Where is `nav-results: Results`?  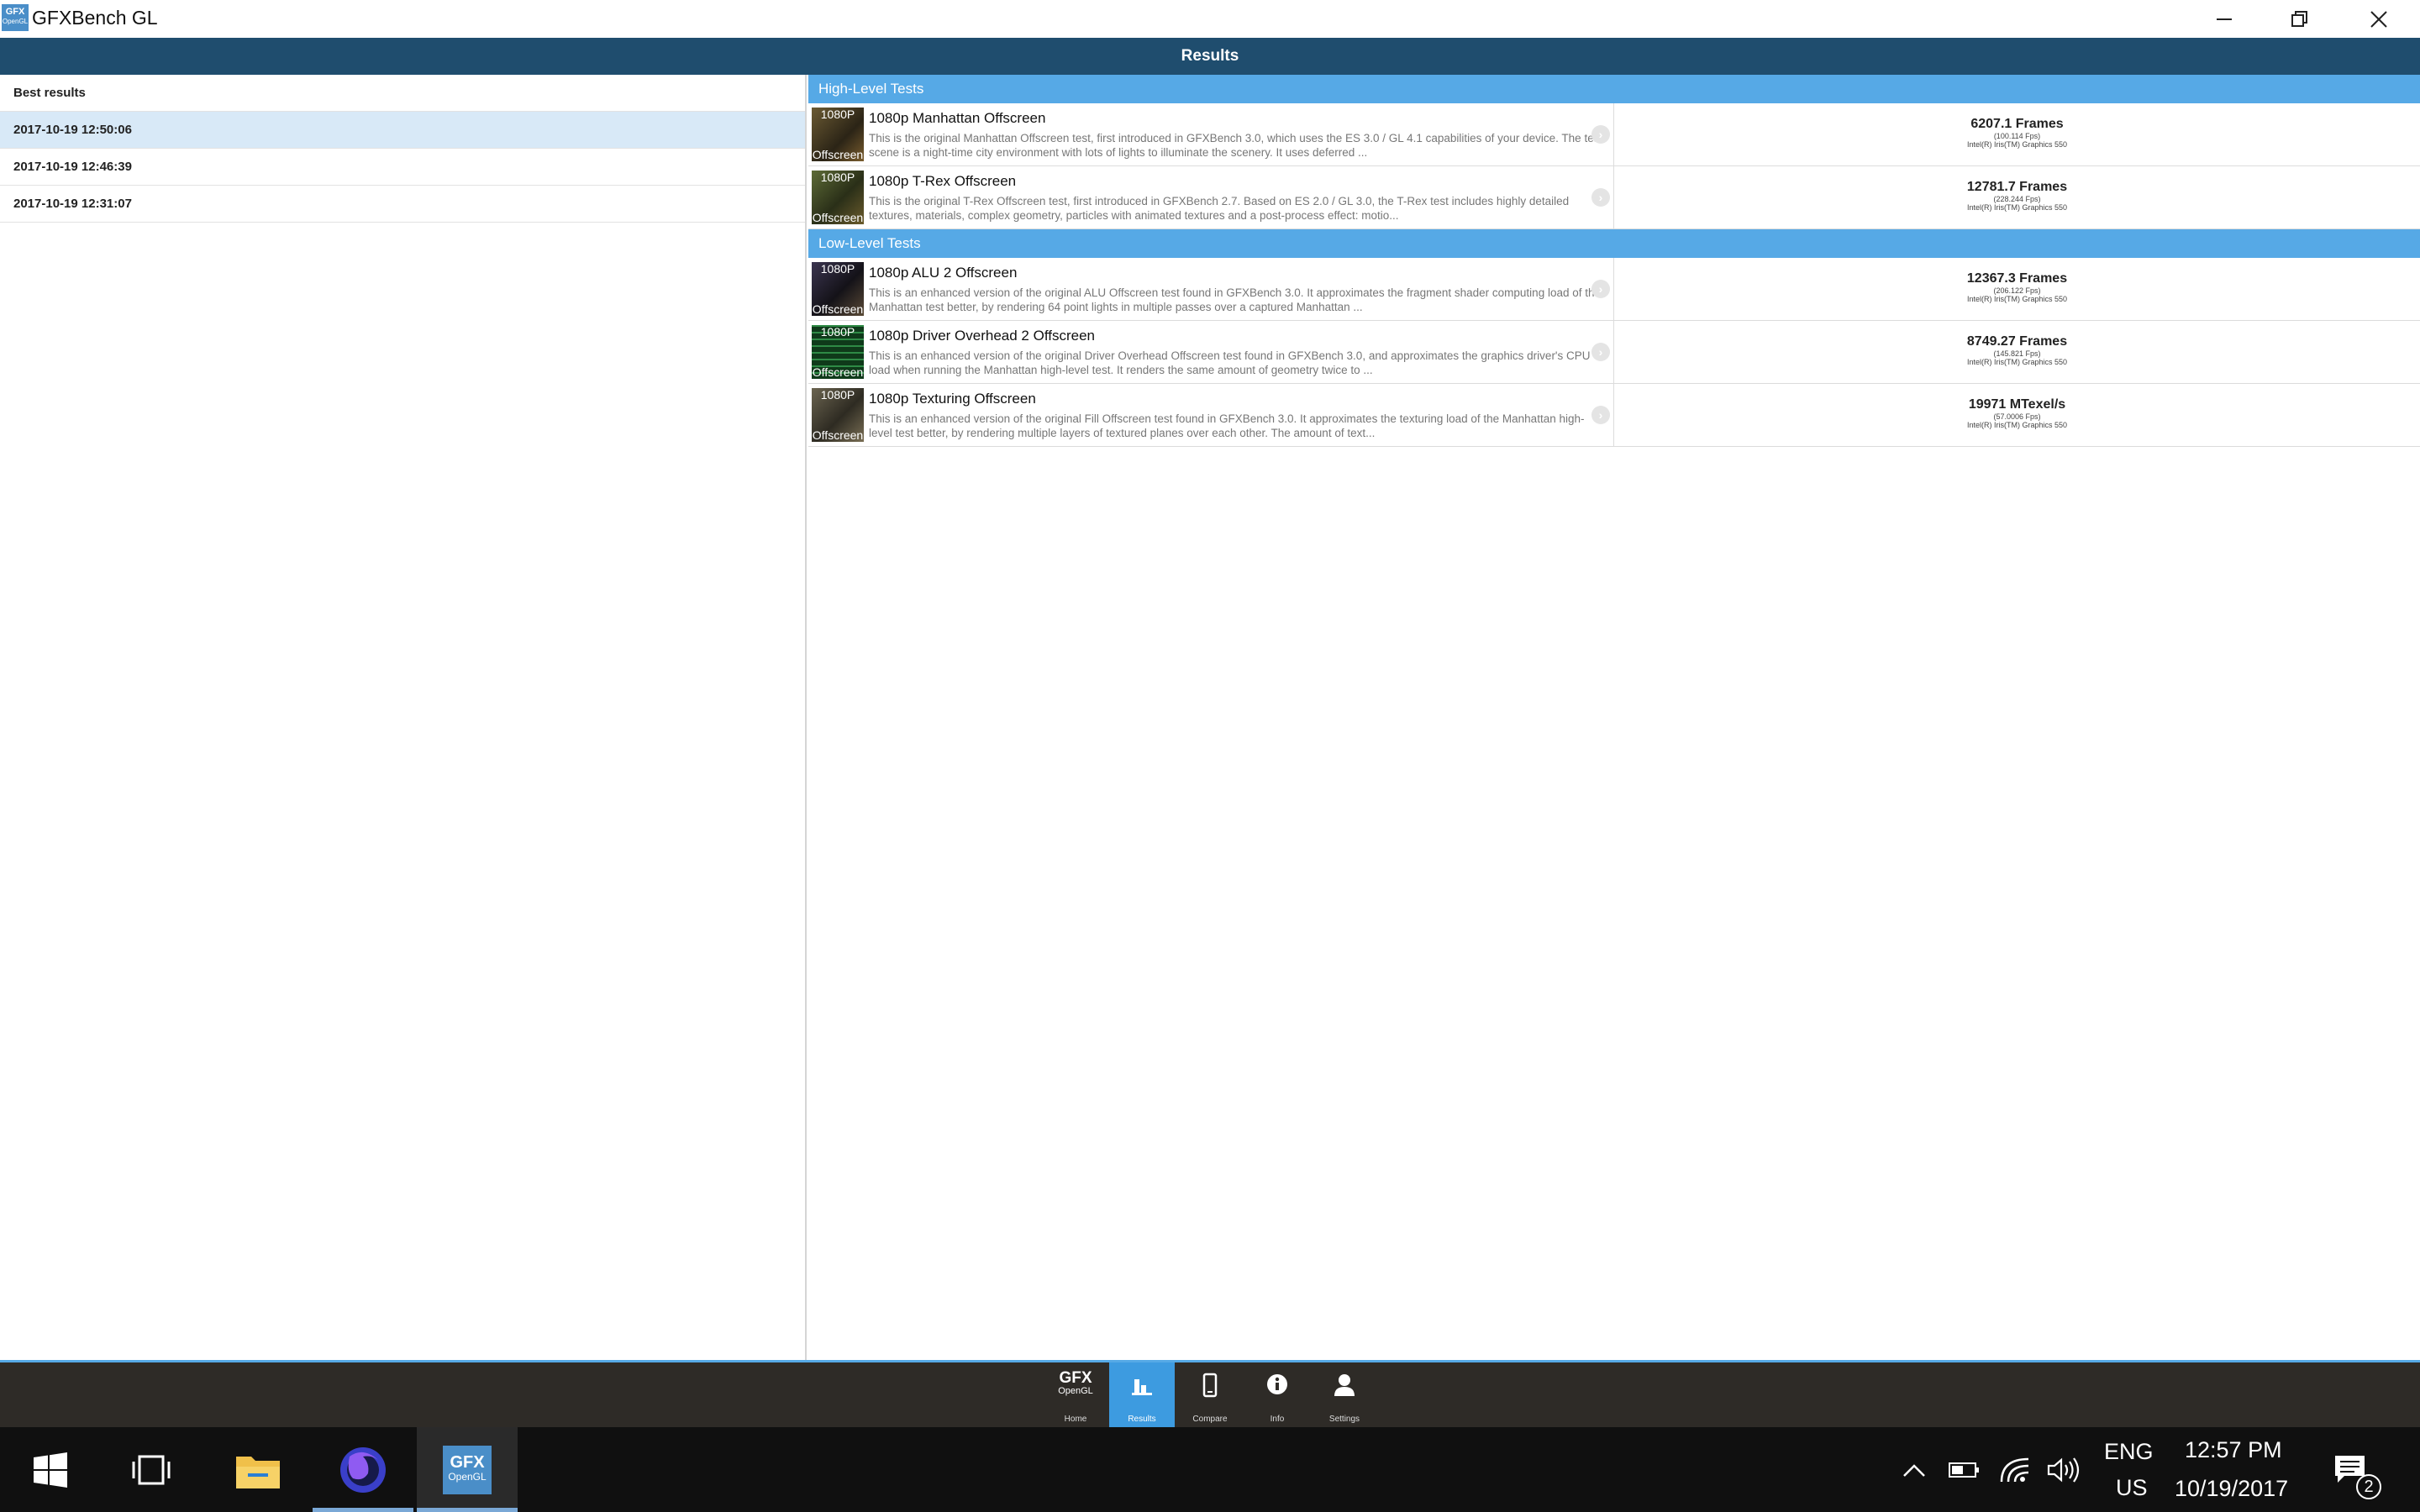 nav-results: Results is located at coordinates (1142, 1394).